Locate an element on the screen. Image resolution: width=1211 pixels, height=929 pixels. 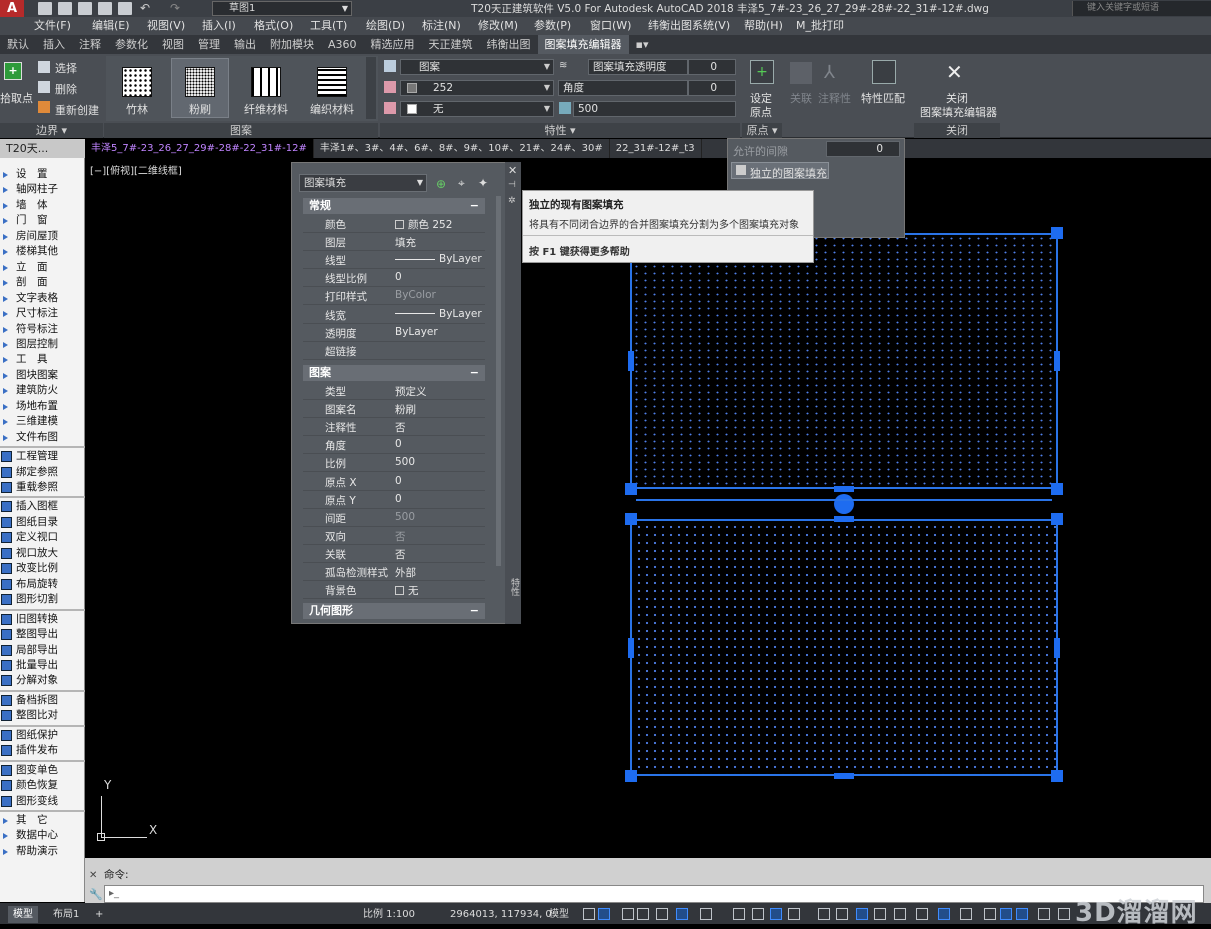
hatch-type-select: 图案 ▼ is located at coordinates (477, 67).